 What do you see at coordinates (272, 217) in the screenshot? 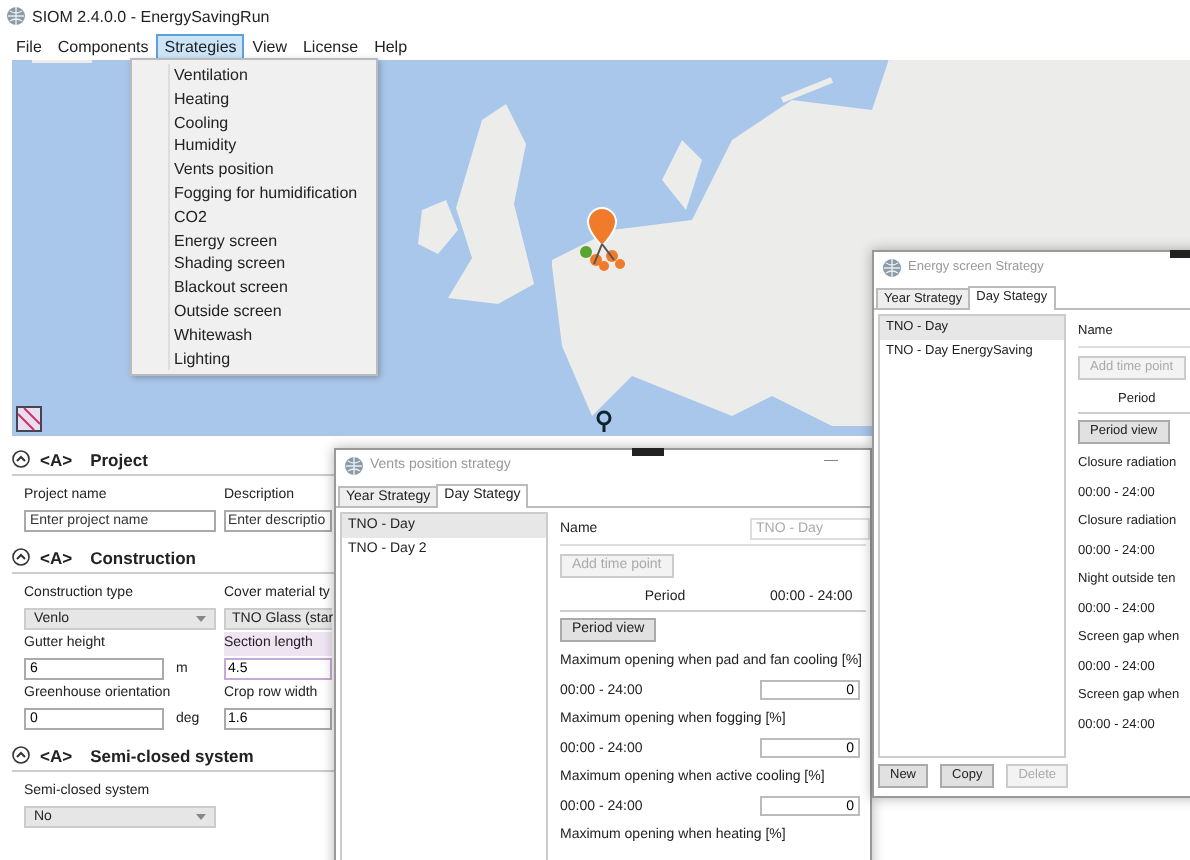
I see `menu-item: CO2` at bounding box center [272, 217].